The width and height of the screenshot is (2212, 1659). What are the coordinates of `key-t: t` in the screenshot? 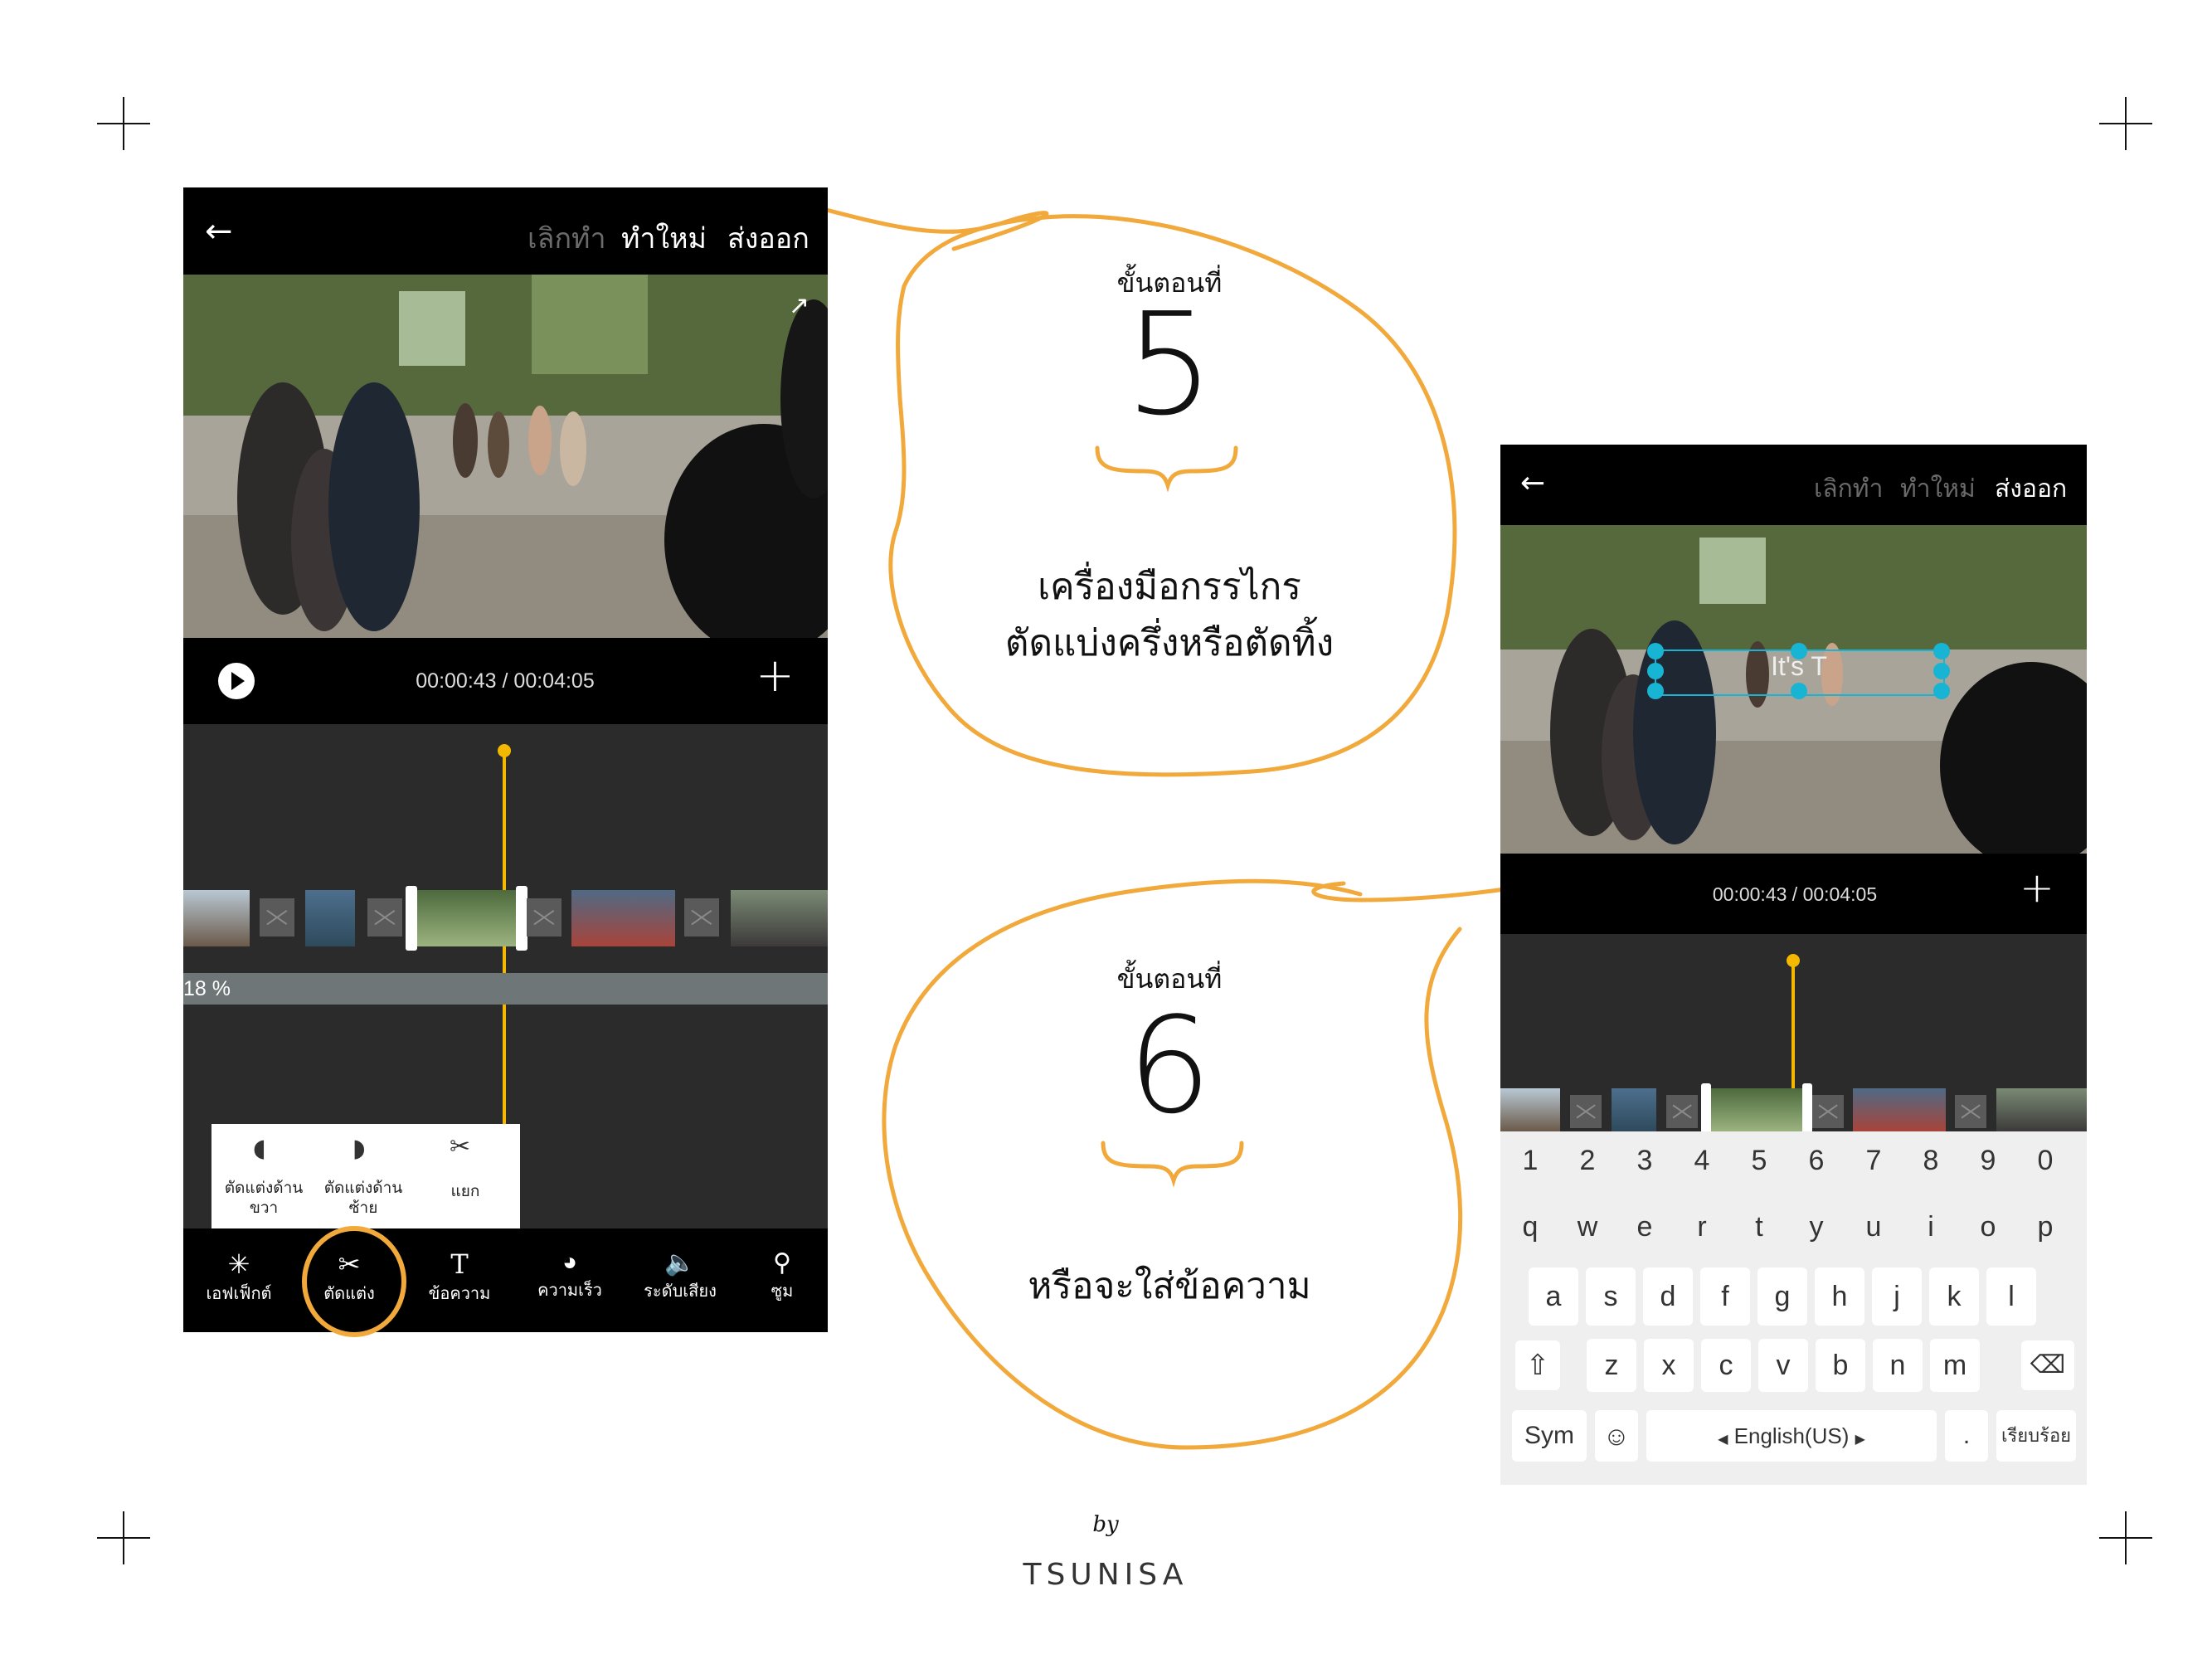 It's located at (1759, 1226).